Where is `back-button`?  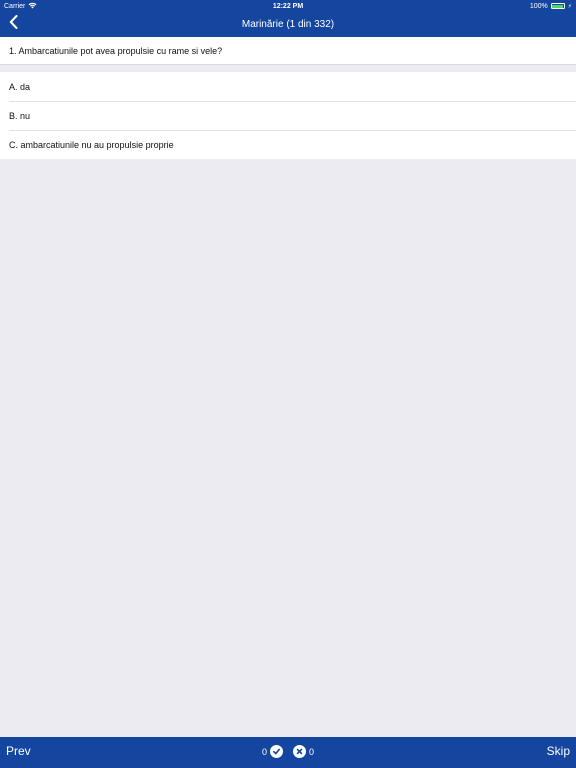
back-button is located at coordinates (13, 24).